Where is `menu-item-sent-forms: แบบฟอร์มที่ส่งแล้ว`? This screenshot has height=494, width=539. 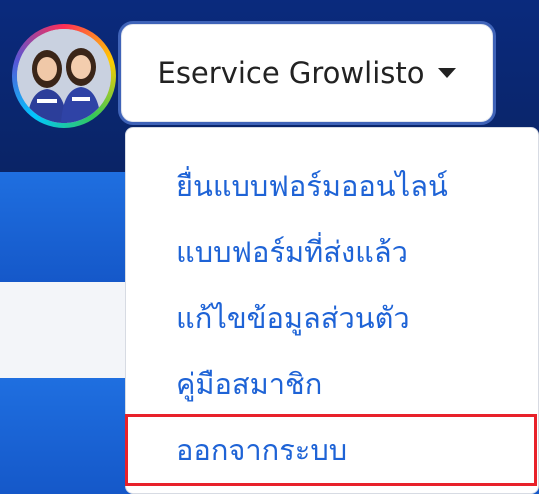
menu-item-sent-forms: แบบฟอร์มที่ส่งแล้ว is located at coordinates (332, 252).